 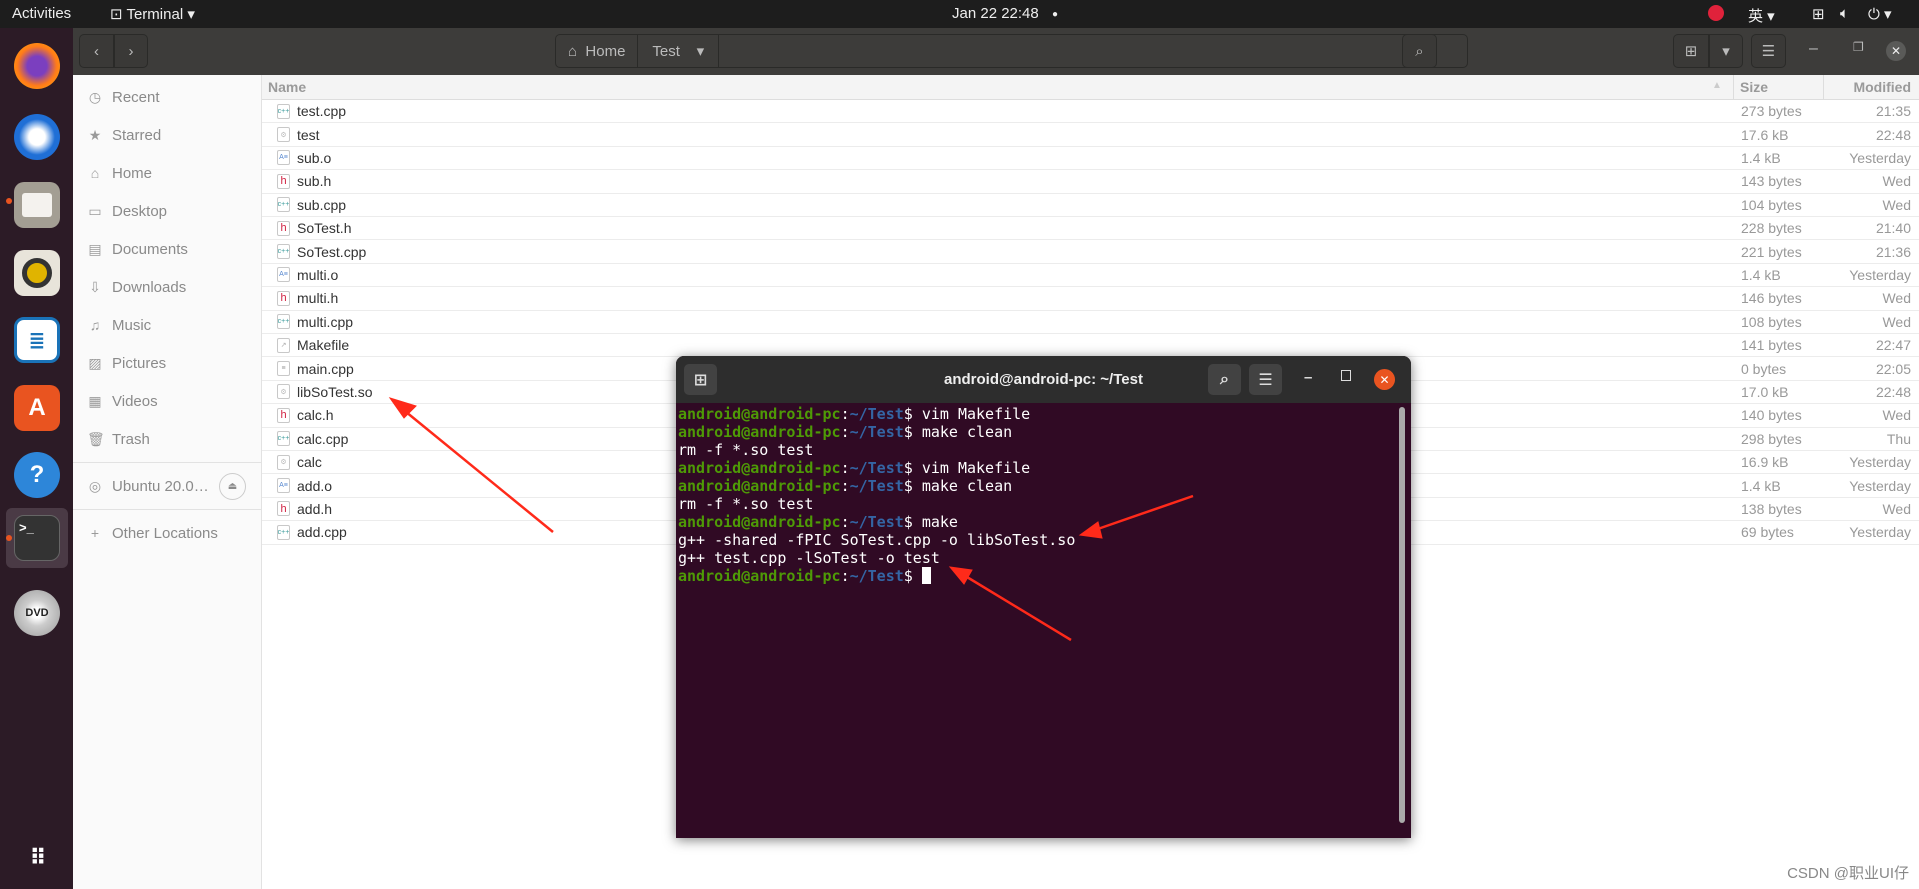 I want to click on file-row: c++ test.cpp 273 bytes 21:35, so click(x=1090, y=112).